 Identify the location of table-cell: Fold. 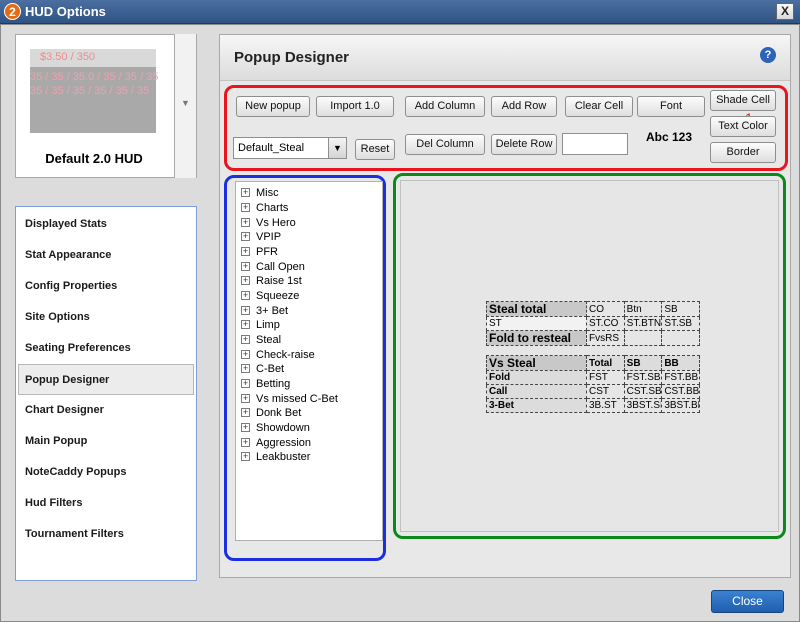
(536, 377).